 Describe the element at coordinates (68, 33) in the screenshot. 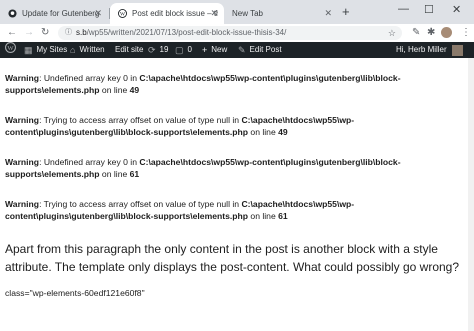

I see `info-icon: ⓘ` at that location.